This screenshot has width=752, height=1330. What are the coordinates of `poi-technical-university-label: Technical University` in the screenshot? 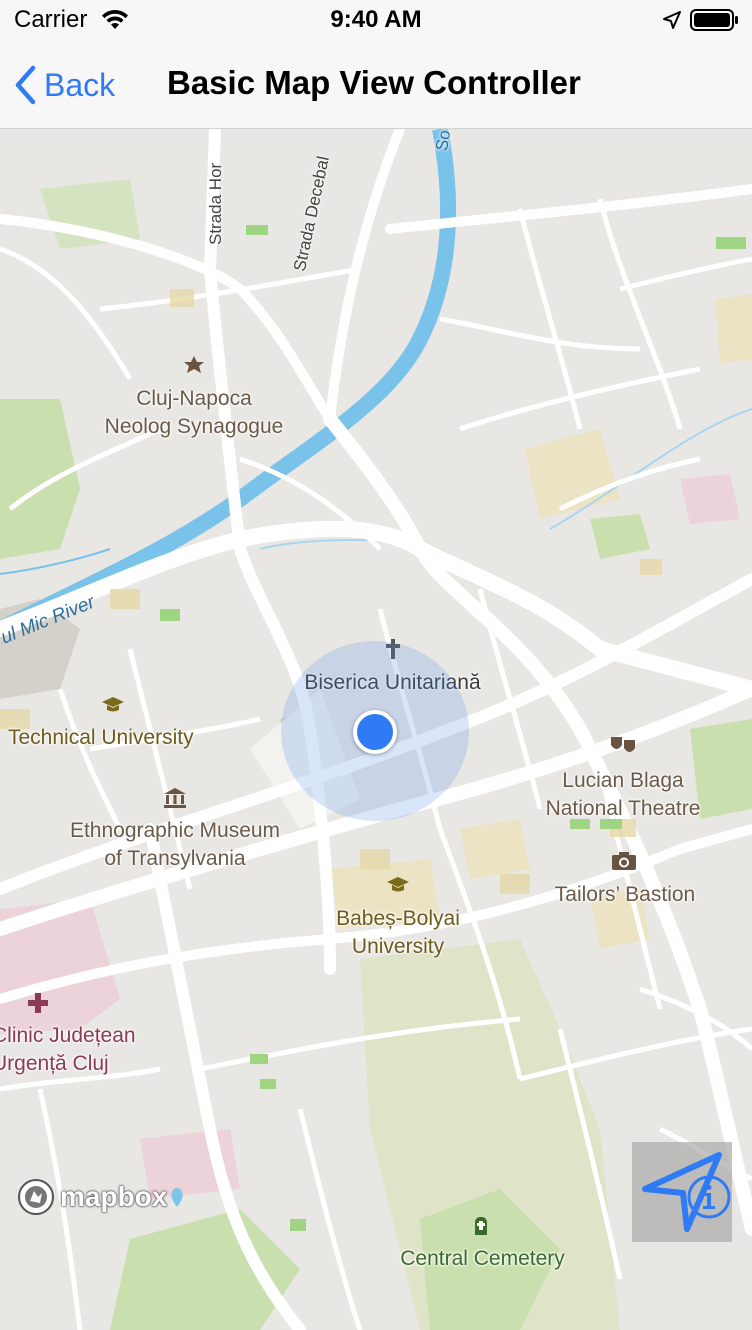 It's located at (115, 738).